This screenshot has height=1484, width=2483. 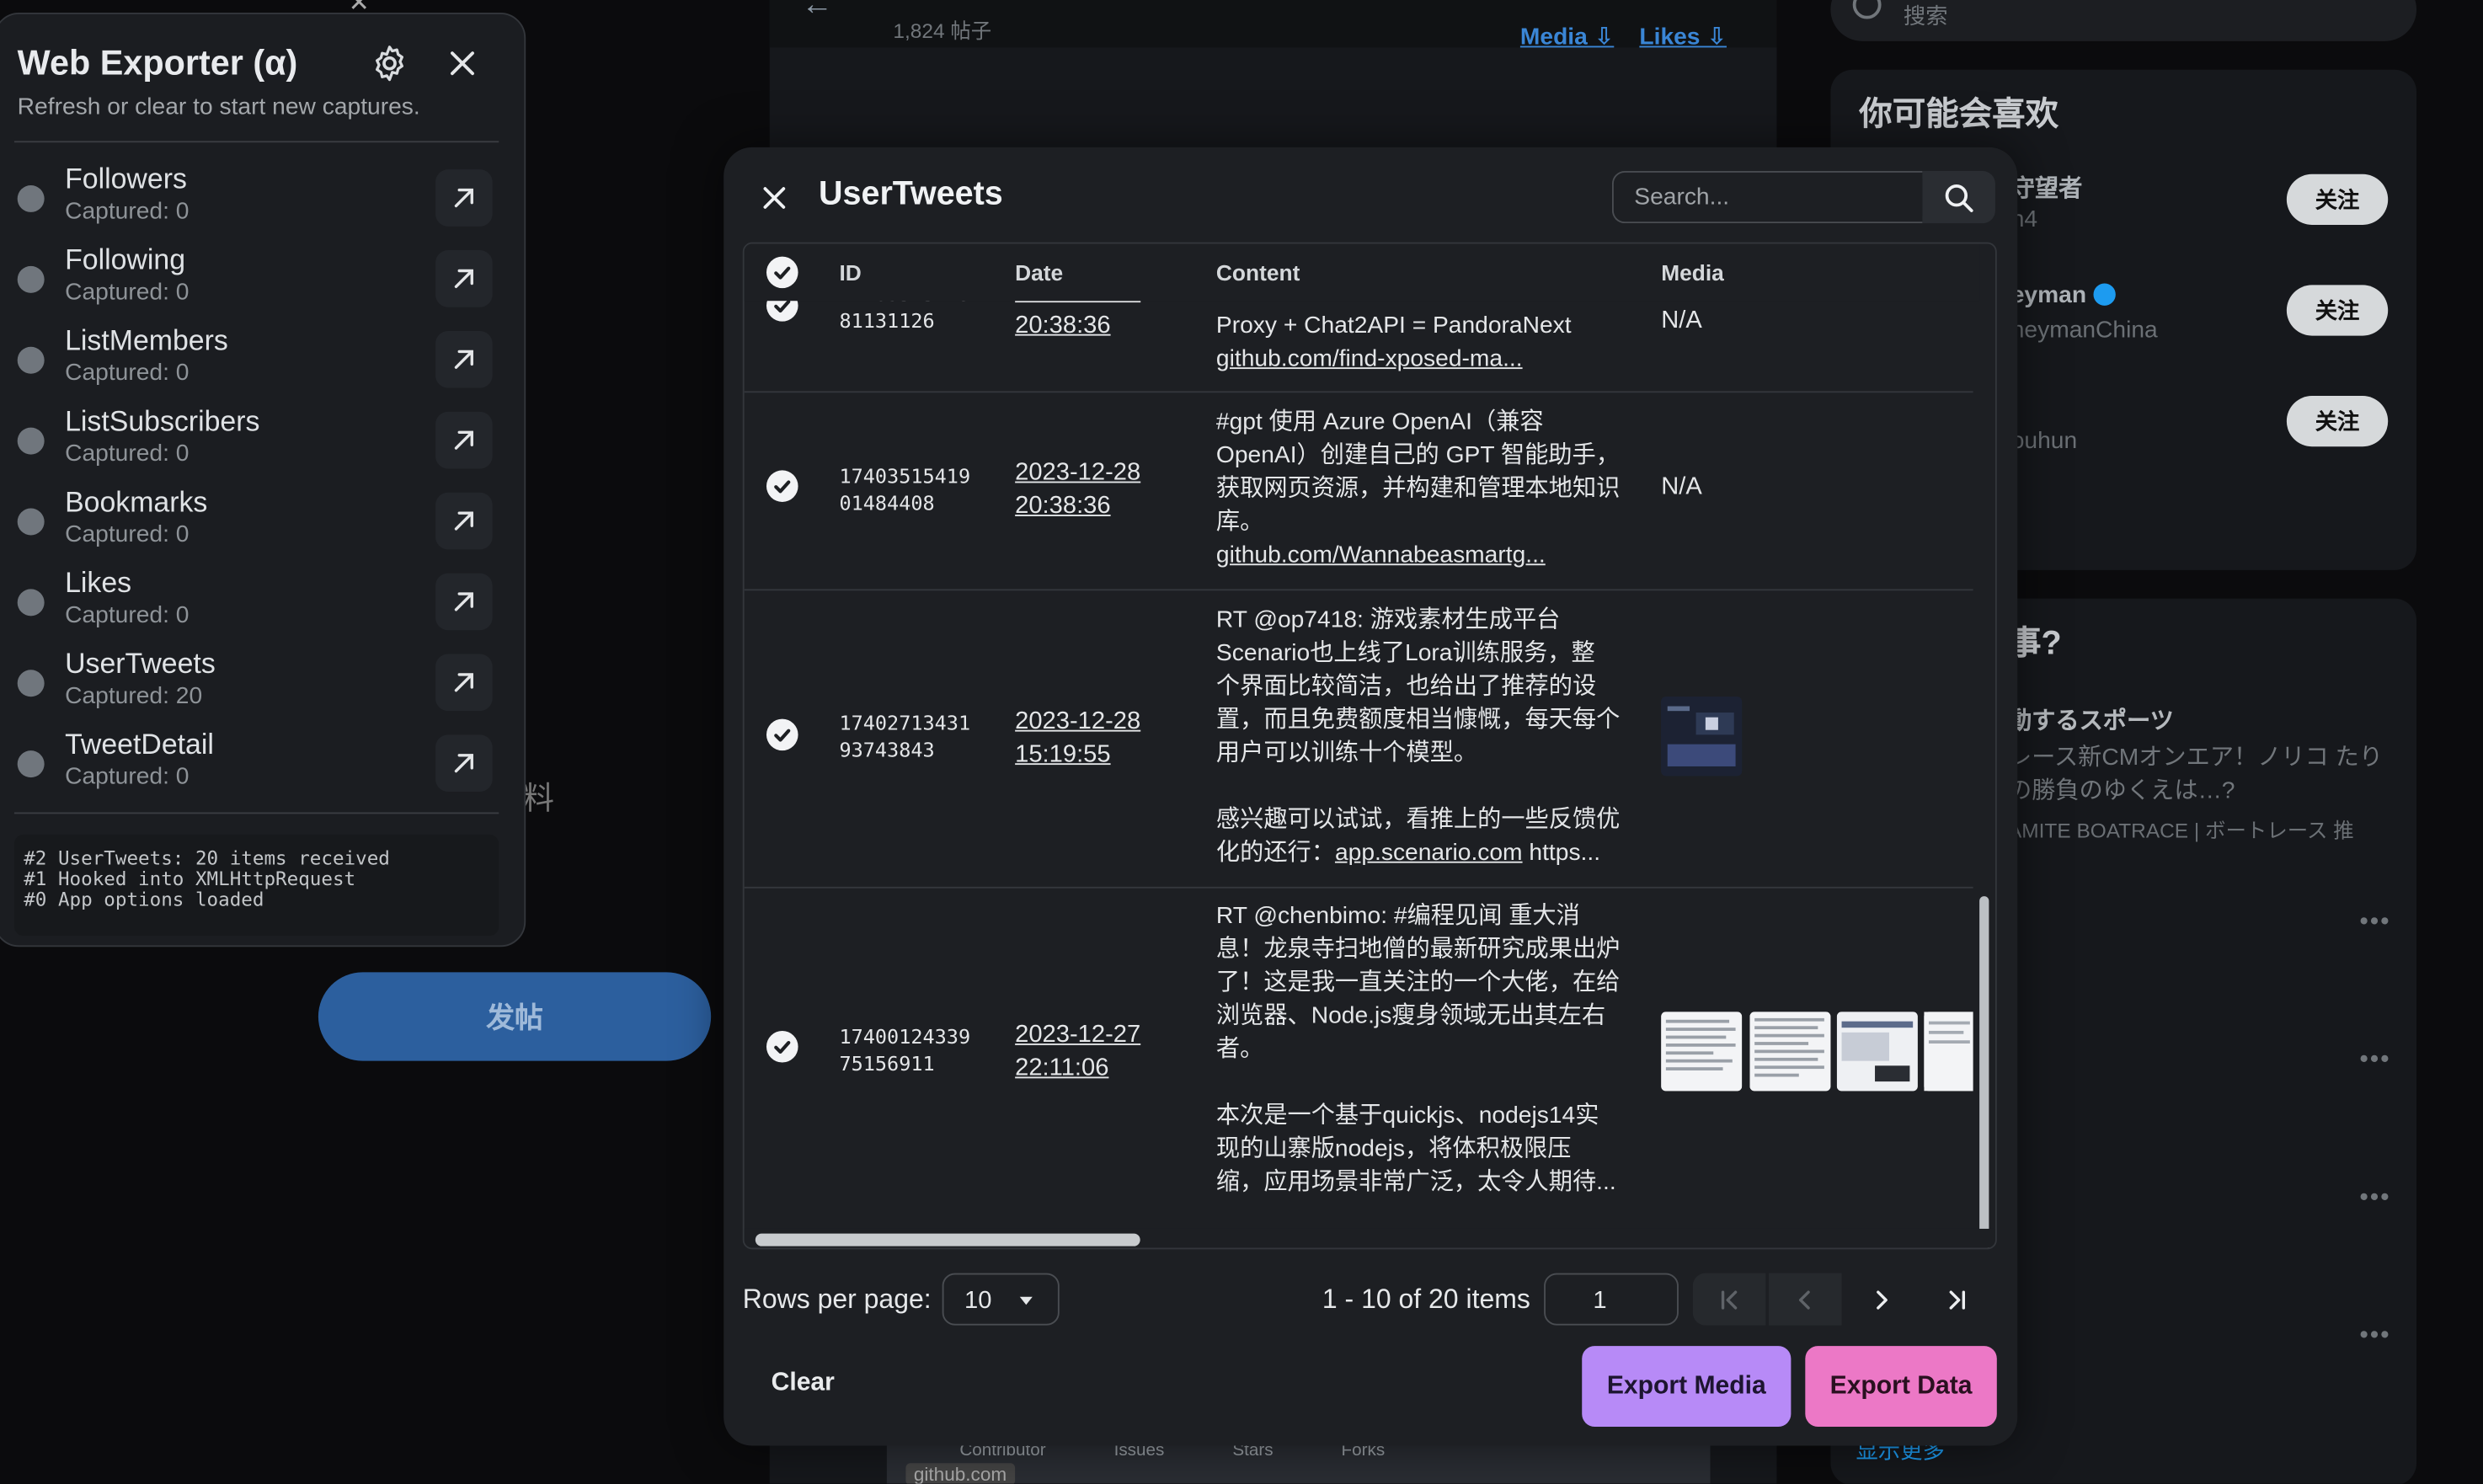 What do you see at coordinates (2084, 330) in the screenshot?
I see `suggestion-handle: neymanChina` at bounding box center [2084, 330].